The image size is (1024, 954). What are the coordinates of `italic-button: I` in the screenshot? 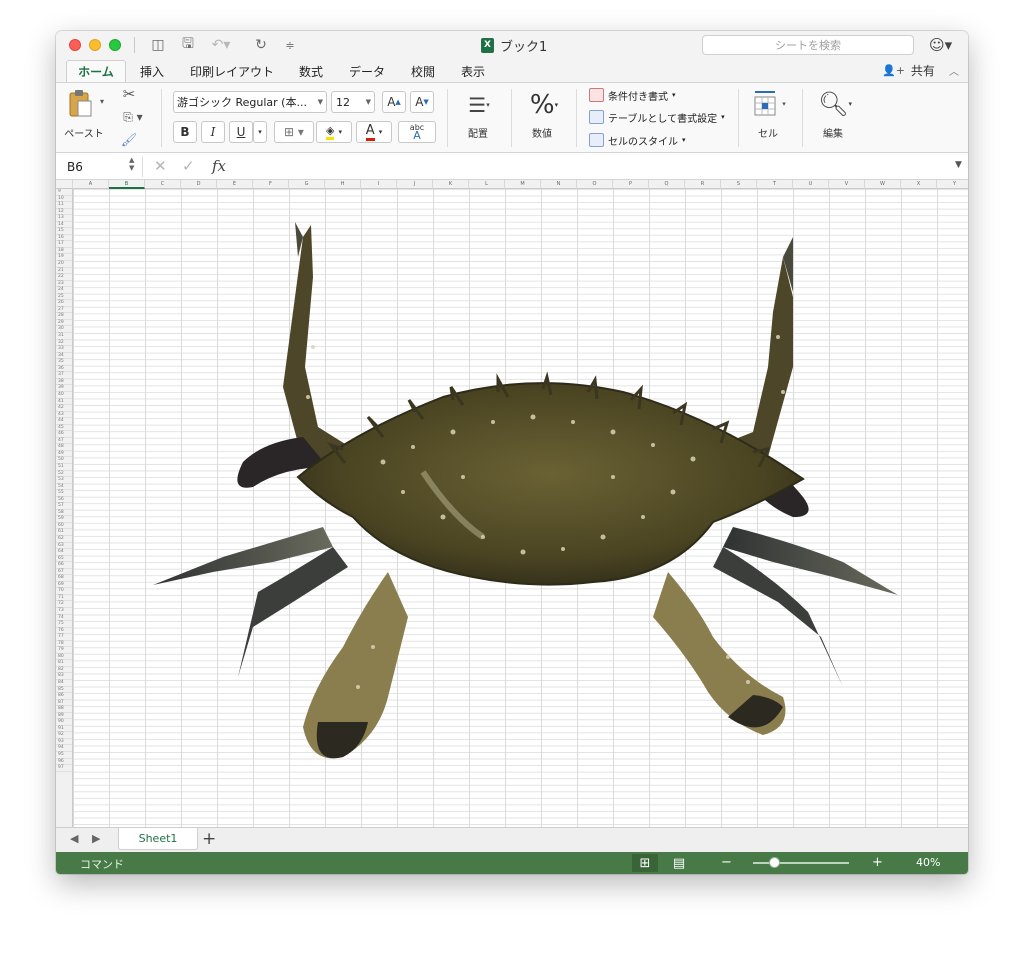 It's located at (213, 132).